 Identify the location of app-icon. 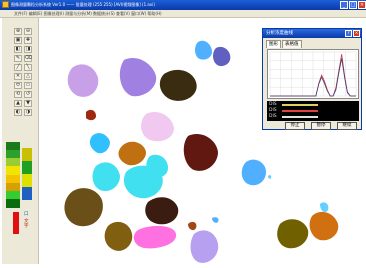
(5, 4).